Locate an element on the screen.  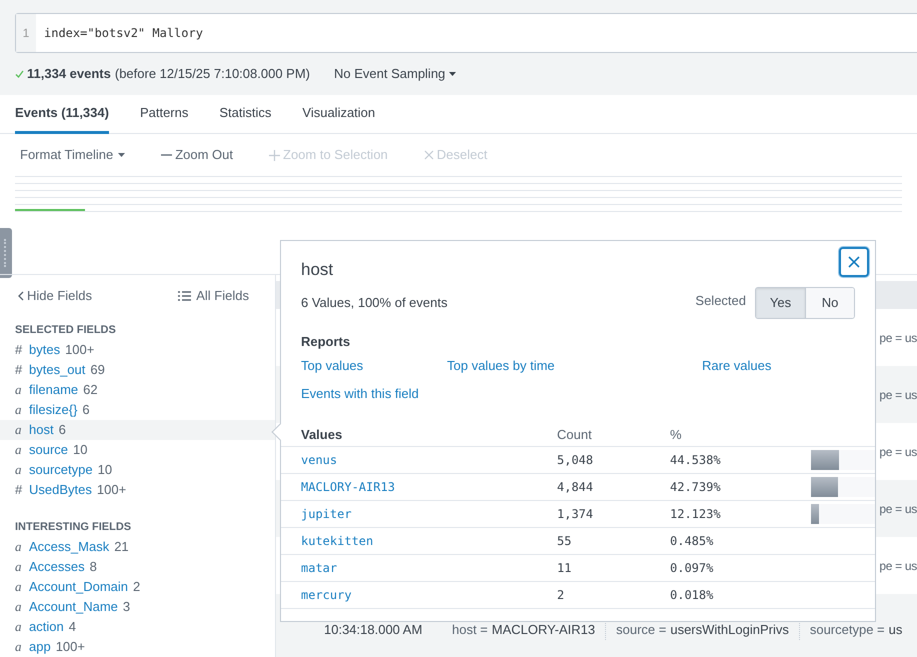
section-heading: INTERESTING FIELDS is located at coordinates (73, 527).